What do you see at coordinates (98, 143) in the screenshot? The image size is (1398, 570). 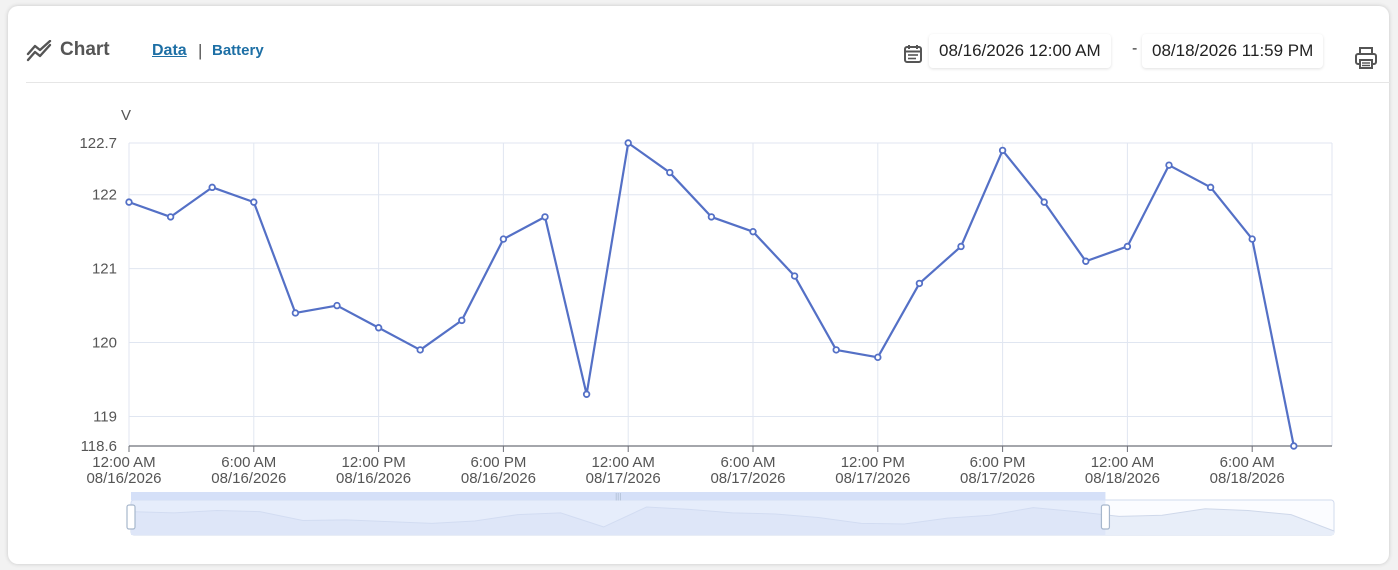 I see `y-tick-label: 122.7` at bounding box center [98, 143].